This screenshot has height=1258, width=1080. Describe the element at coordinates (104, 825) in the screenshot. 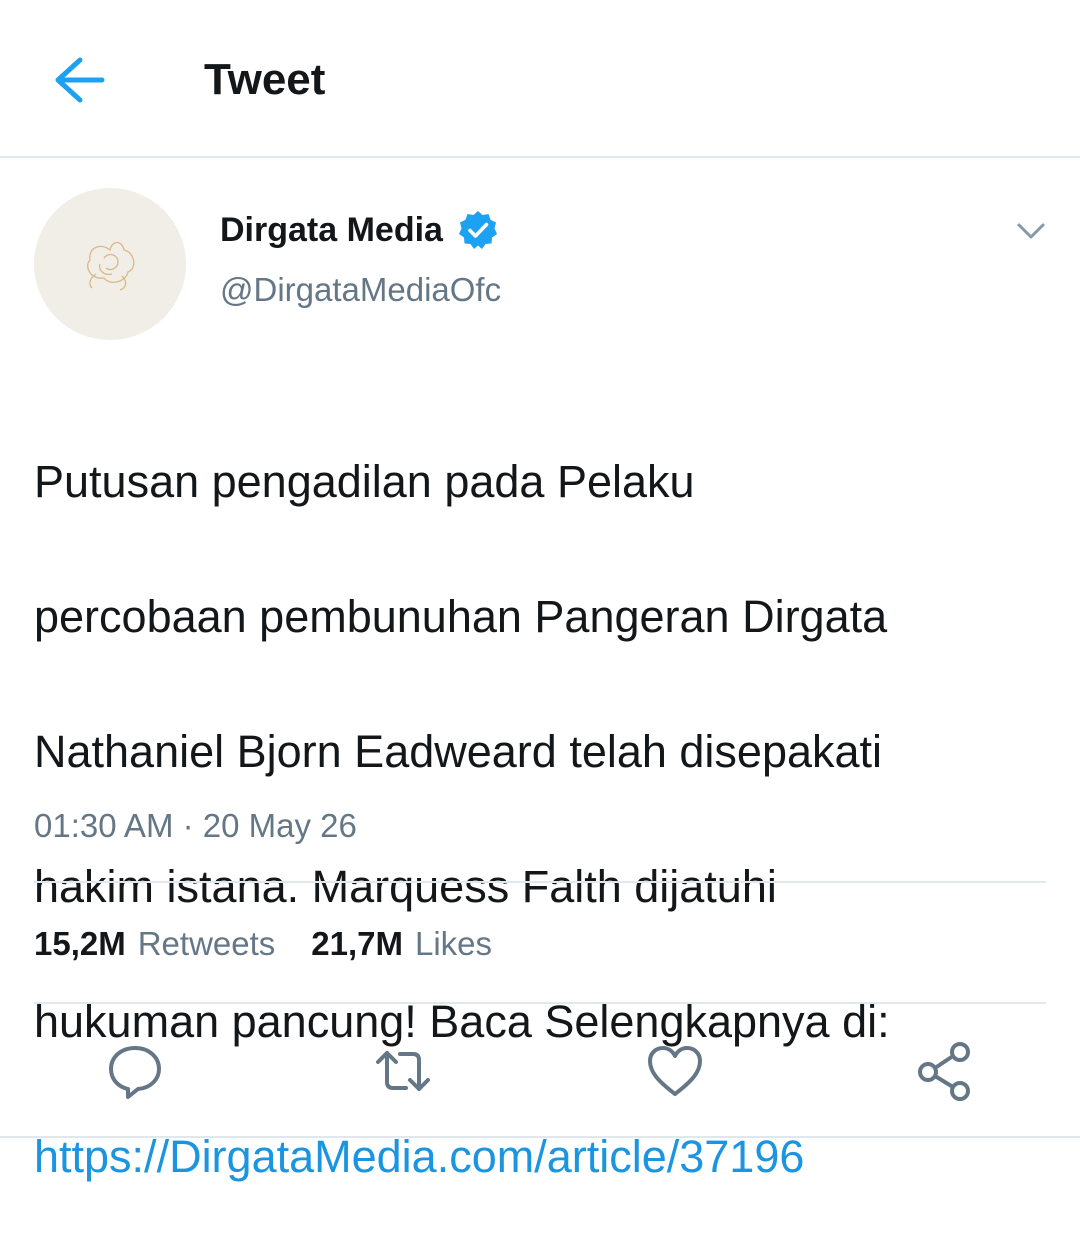

I see `tweet-time: 01:30 AM` at that location.